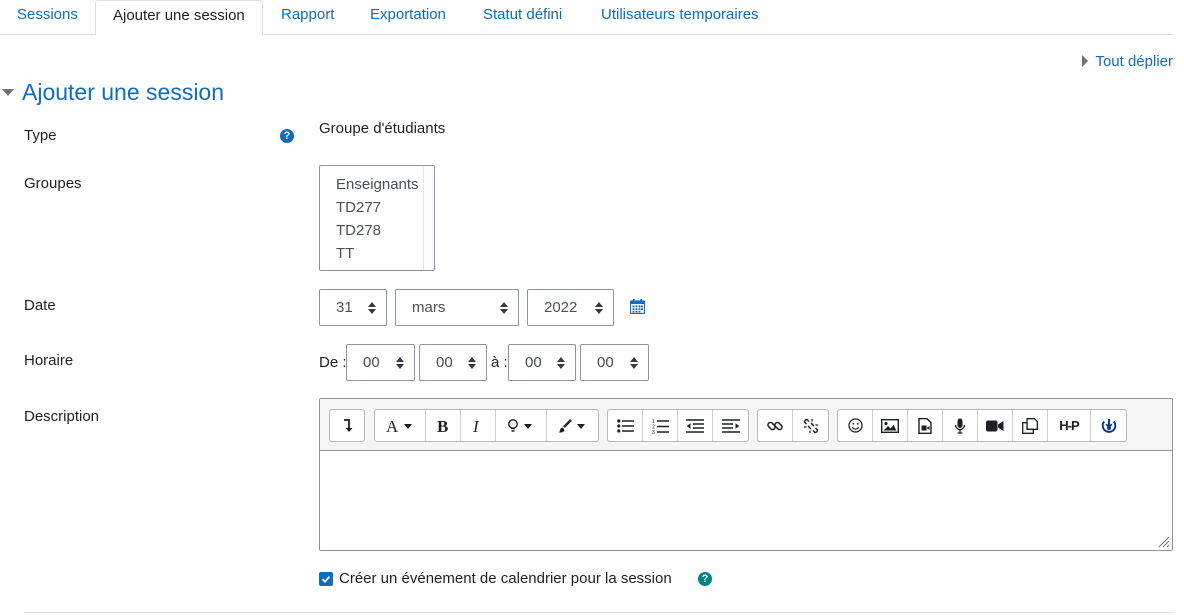 The height and width of the screenshot is (615, 1184). I want to click on groups-multiselect: Enseignants TD277 TD278 TT, so click(377, 218).